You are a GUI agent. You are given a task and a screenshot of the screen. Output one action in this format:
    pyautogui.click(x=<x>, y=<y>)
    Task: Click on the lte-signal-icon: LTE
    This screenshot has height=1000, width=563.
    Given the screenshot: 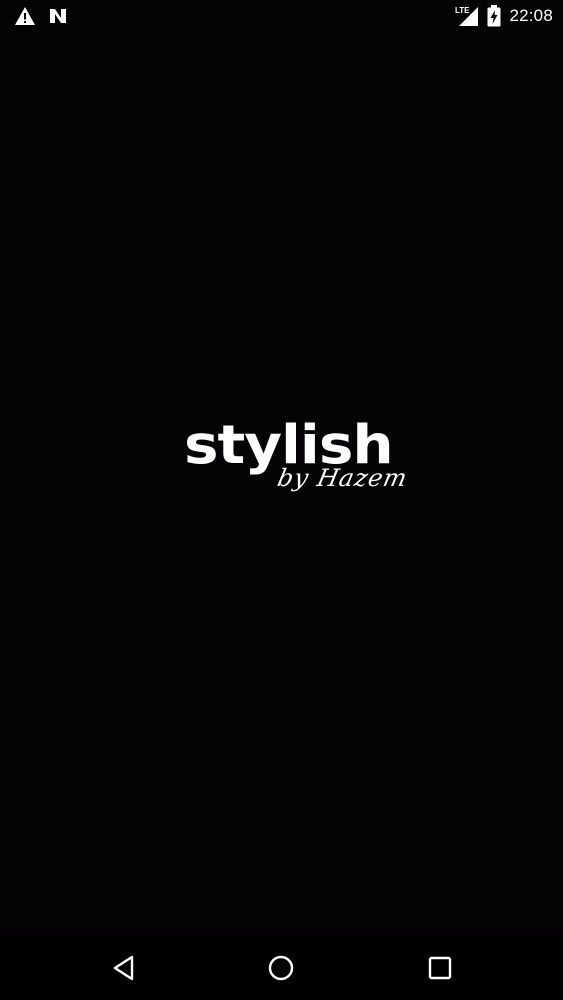 What is the action you would take?
    pyautogui.click(x=467, y=16)
    